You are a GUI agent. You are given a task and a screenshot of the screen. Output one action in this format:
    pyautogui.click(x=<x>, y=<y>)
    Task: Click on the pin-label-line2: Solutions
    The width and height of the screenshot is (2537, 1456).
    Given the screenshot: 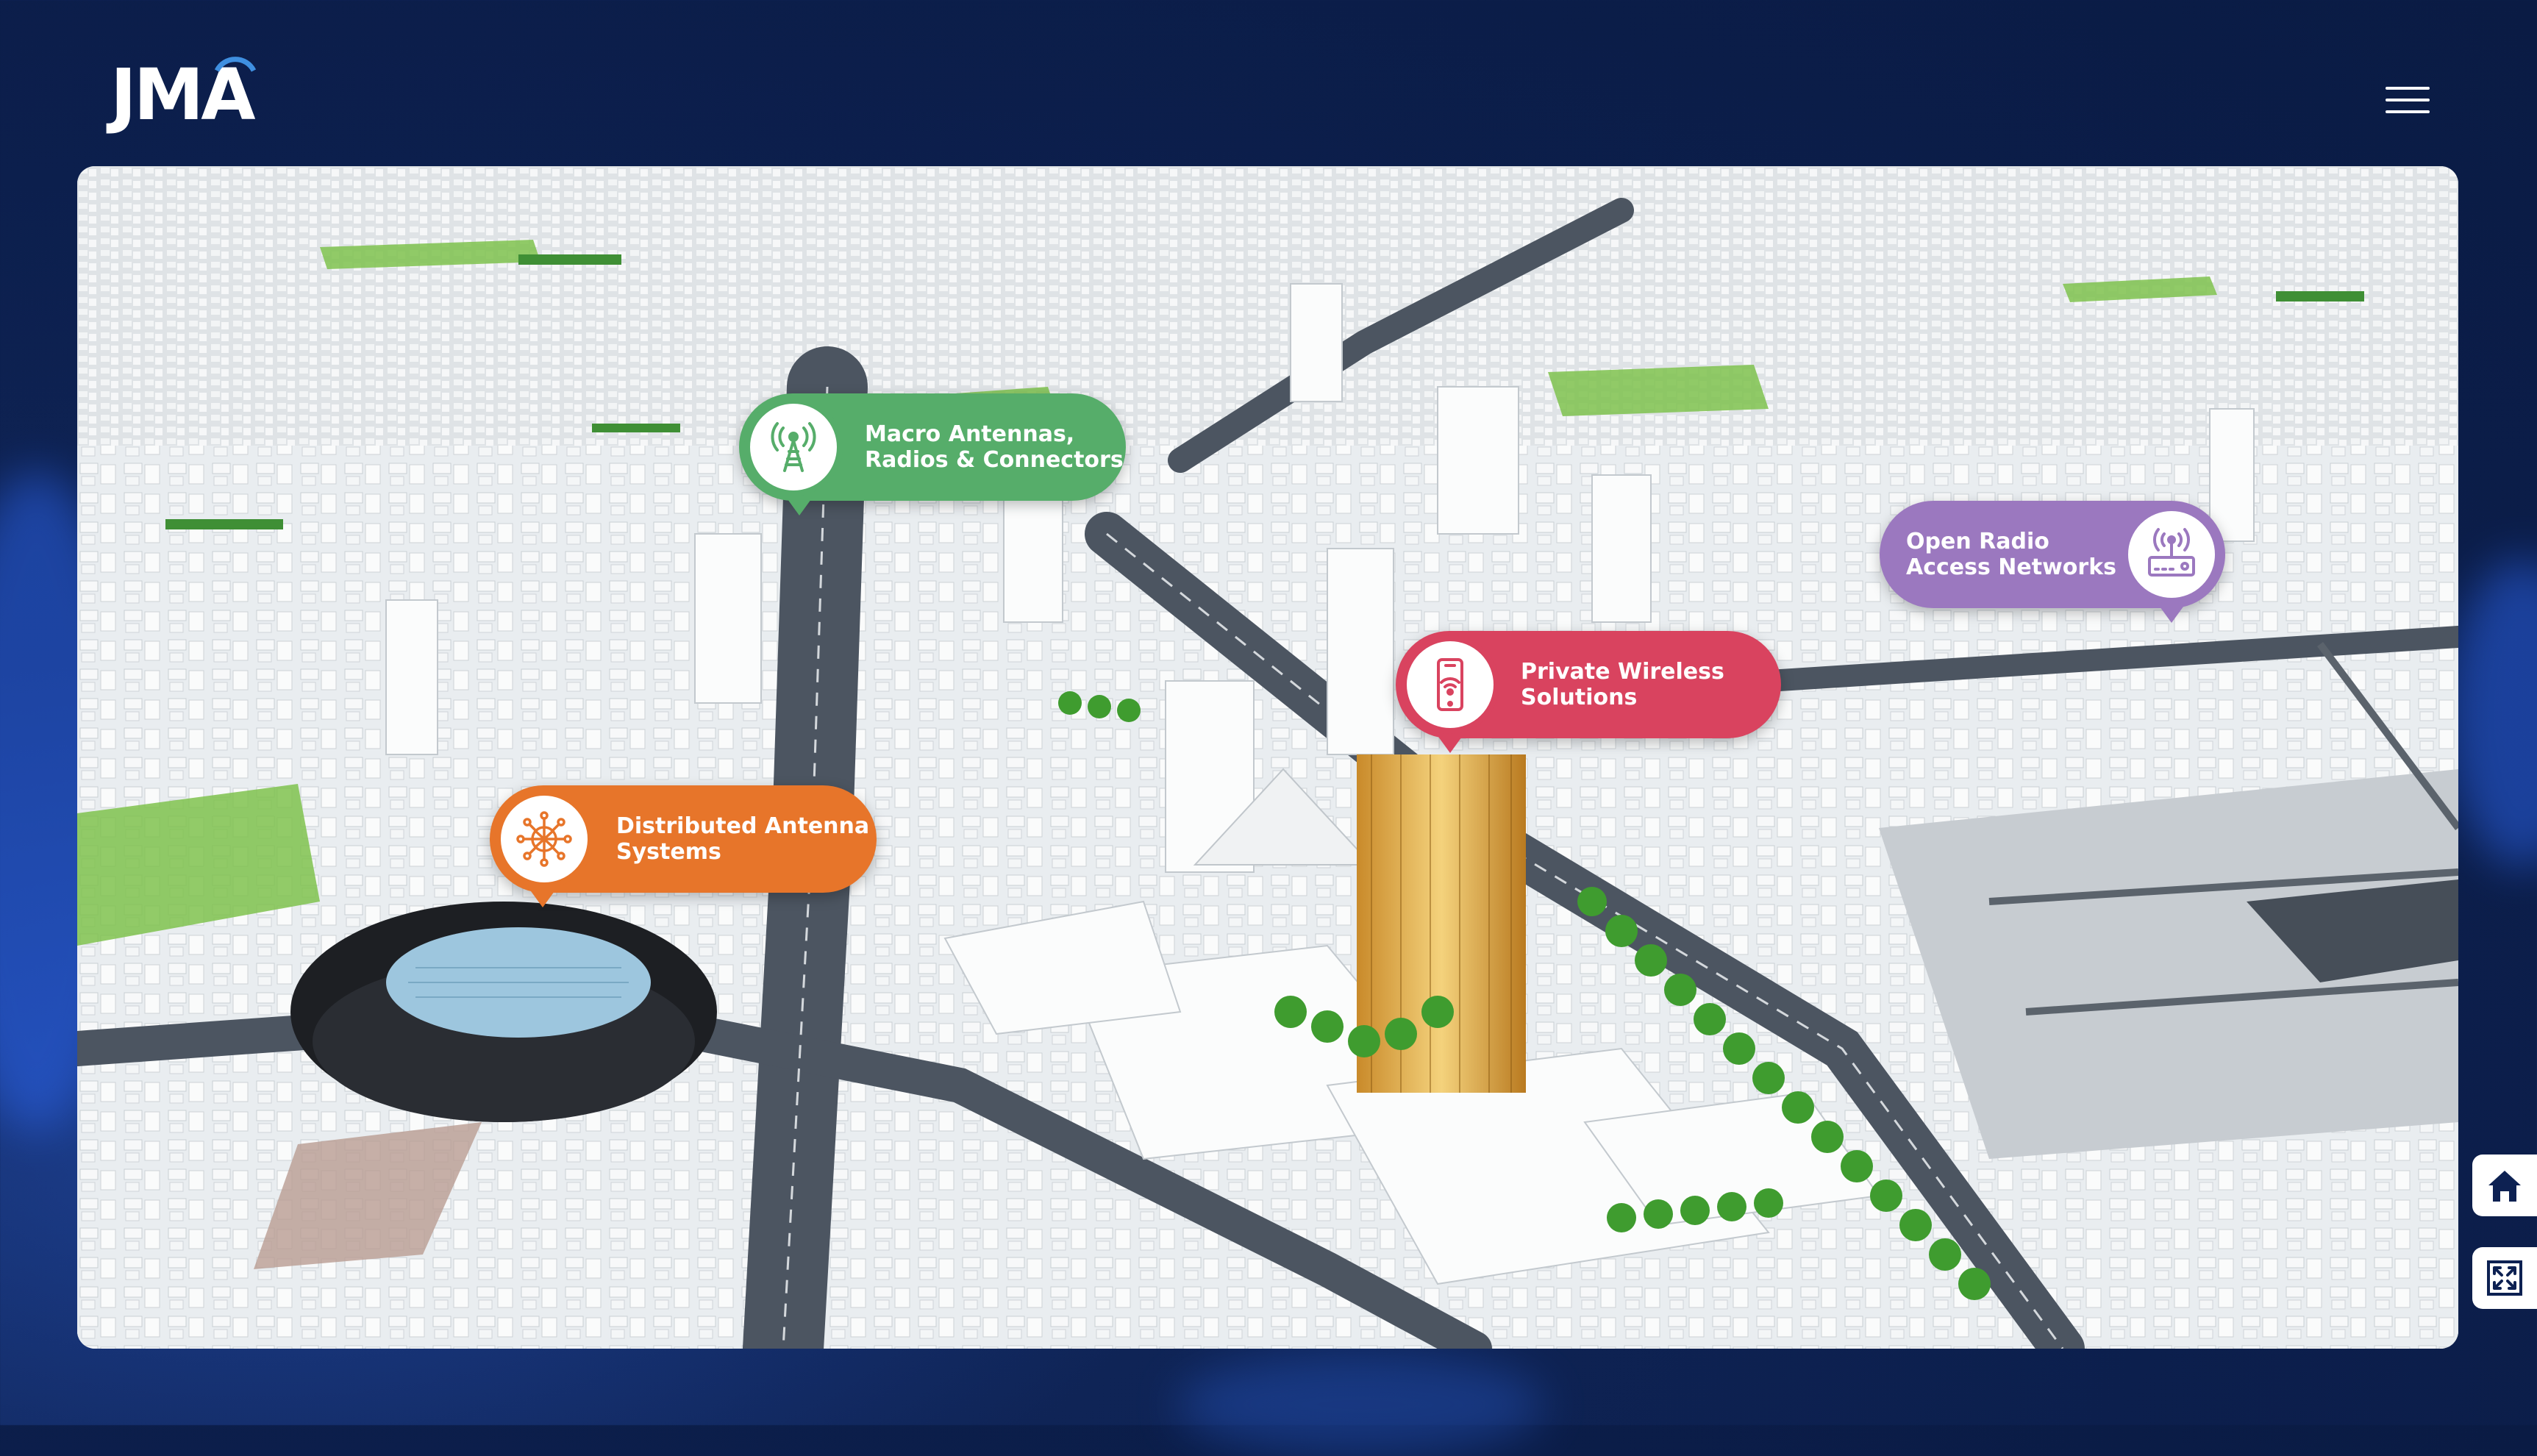 What is the action you would take?
    pyautogui.click(x=1579, y=697)
    